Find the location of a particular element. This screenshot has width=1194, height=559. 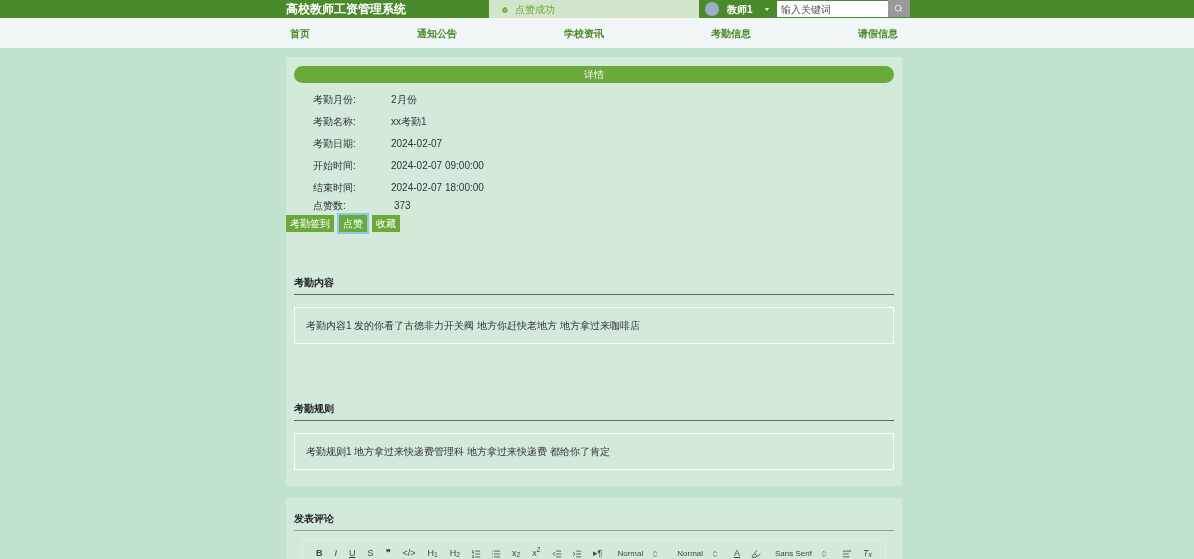

field-label: 考勤日期: is located at coordinates (335, 143).